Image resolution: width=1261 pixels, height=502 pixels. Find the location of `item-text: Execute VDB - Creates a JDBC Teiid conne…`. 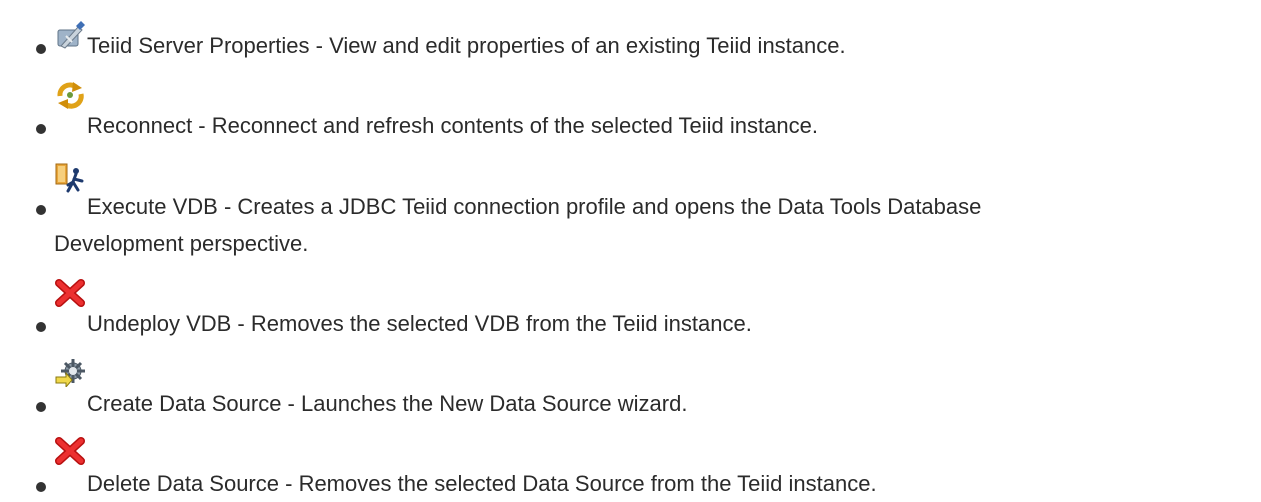

item-text: Execute VDB - Creates a JDBC Teiid conne… is located at coordinates (534, 206).